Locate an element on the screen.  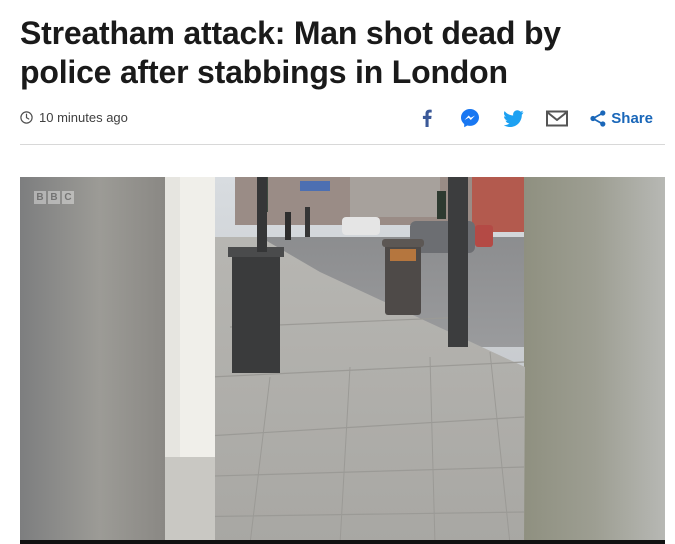
timestamp: 10 minutes ago is located at coordinates (74, 117).